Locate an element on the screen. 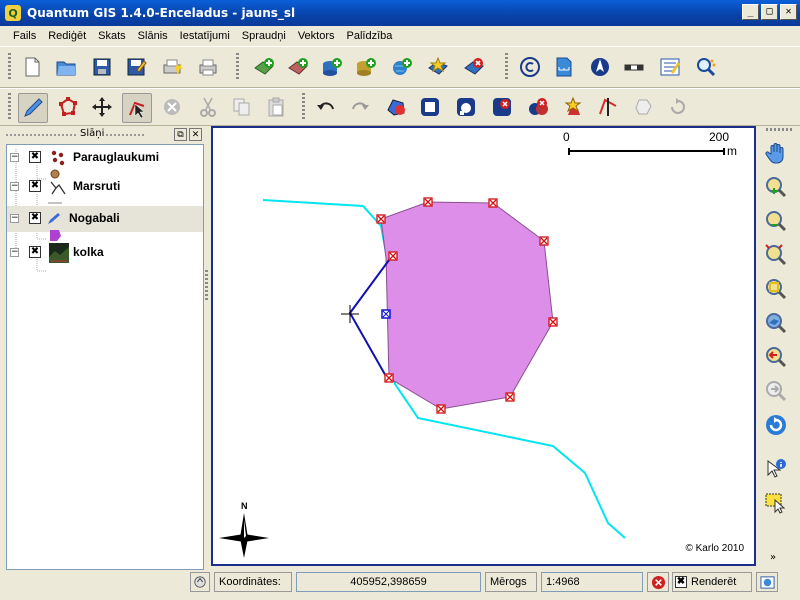 The height and width of the screenshot is (600, 800). add-spatialite-layer-icon is located at coordinates (366, 67).